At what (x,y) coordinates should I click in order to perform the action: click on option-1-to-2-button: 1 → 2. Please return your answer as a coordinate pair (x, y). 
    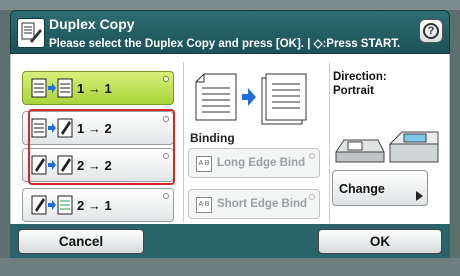
    Looking at the image, I should click on (98, 128).